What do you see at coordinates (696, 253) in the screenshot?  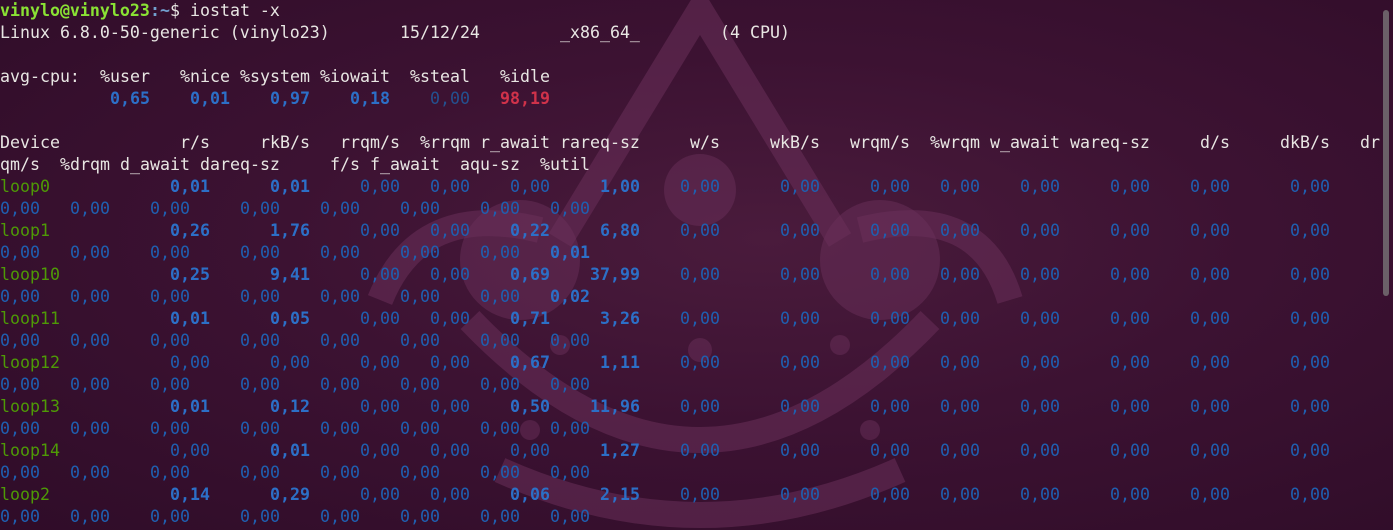 I see `device-row-continued: 0,00 0,00 0,00 0,00 0,00 0,00 0,00 0,01` at bounding box center [696, 253].